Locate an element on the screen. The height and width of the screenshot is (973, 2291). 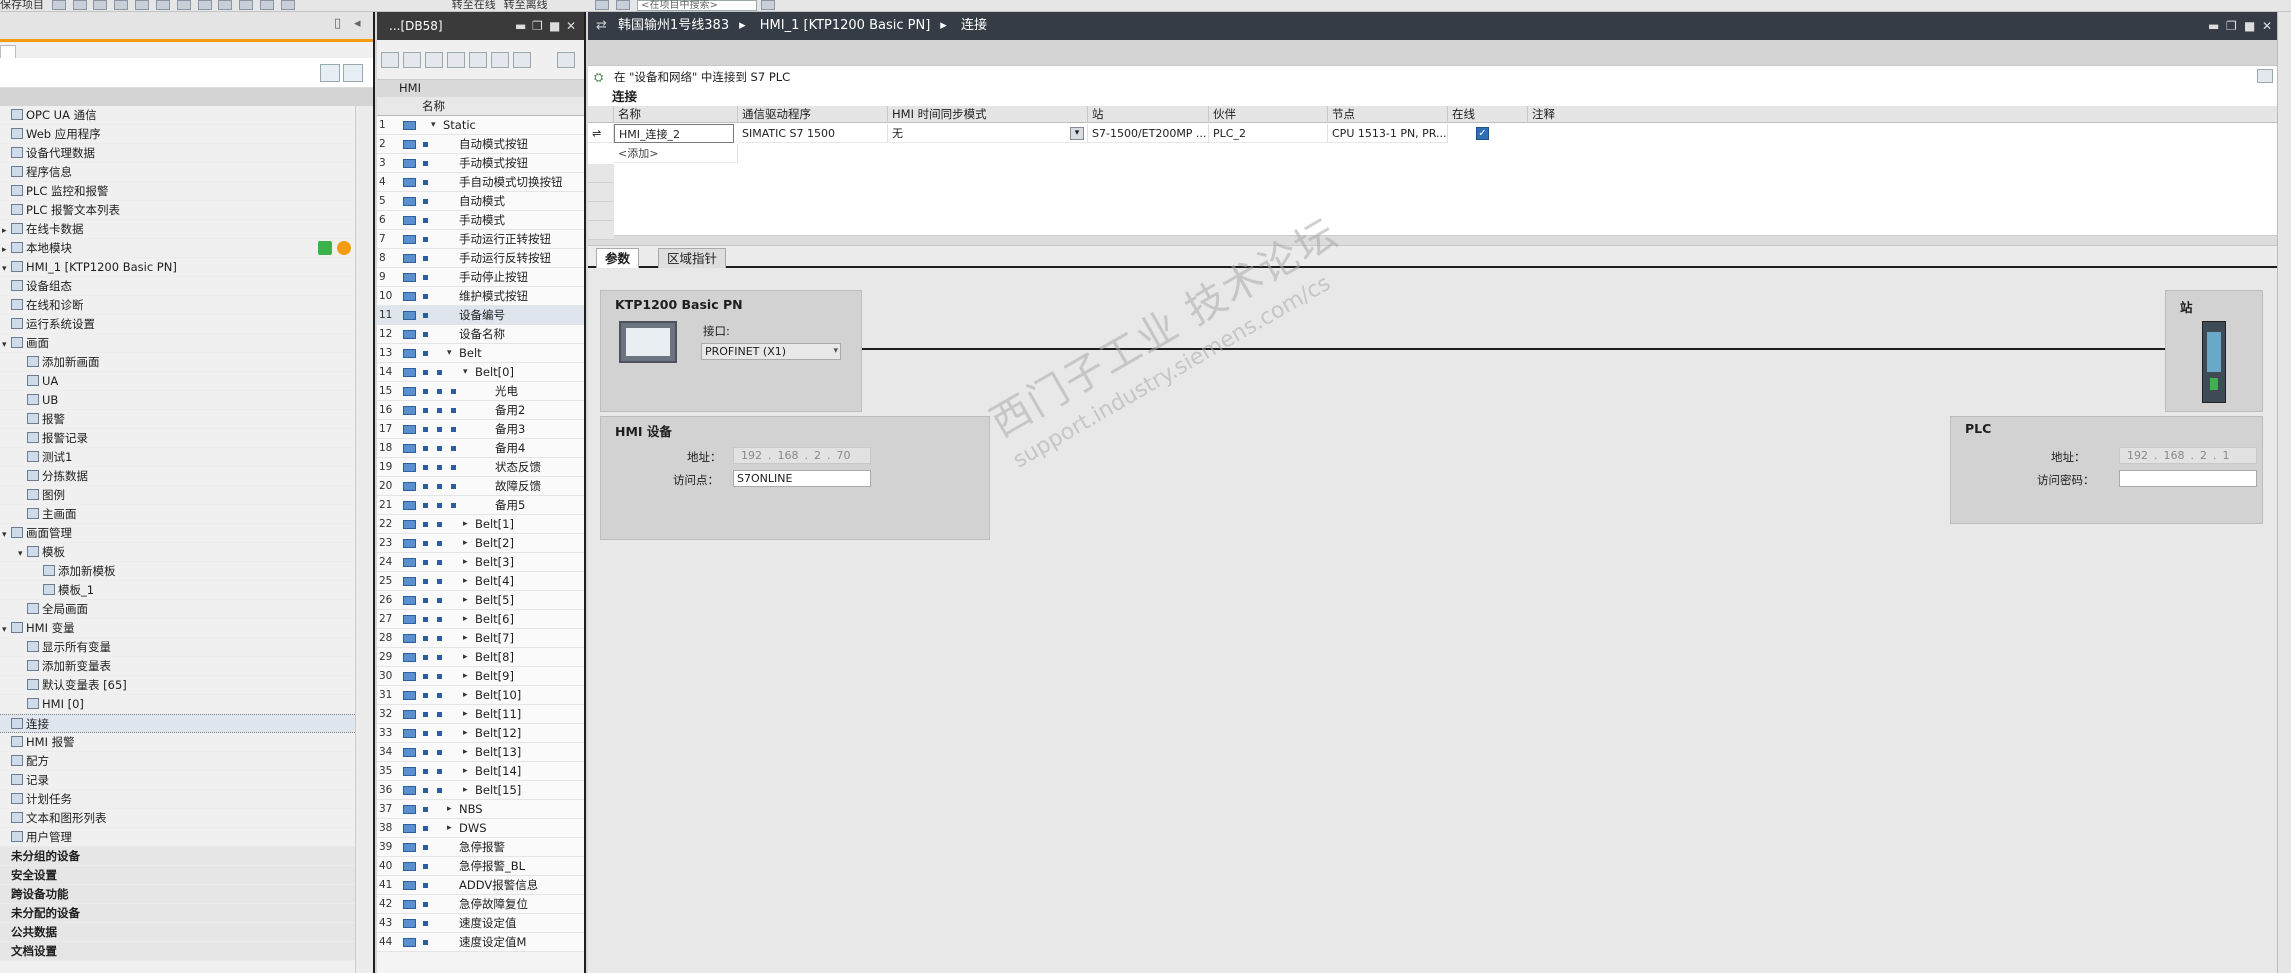
db-row: 25 ▸ Belt[4] is located at coordinates (480, 581).